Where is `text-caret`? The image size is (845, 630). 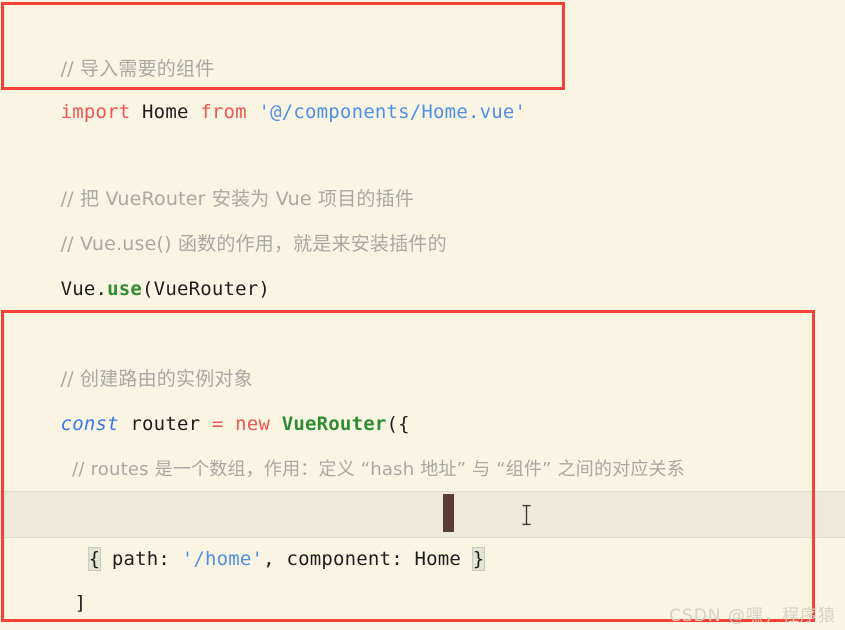
text-caret is located at coordinates (448, 513).